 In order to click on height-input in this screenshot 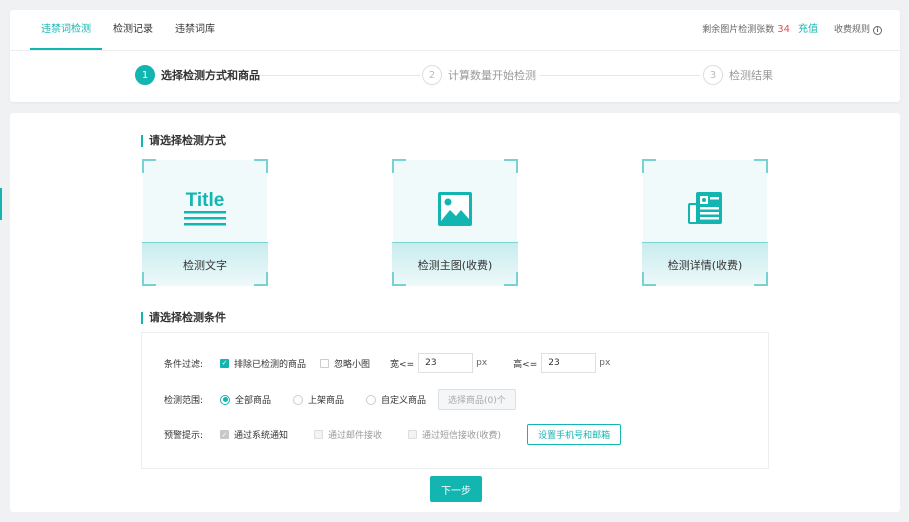, I will do `click(569, 363)`.